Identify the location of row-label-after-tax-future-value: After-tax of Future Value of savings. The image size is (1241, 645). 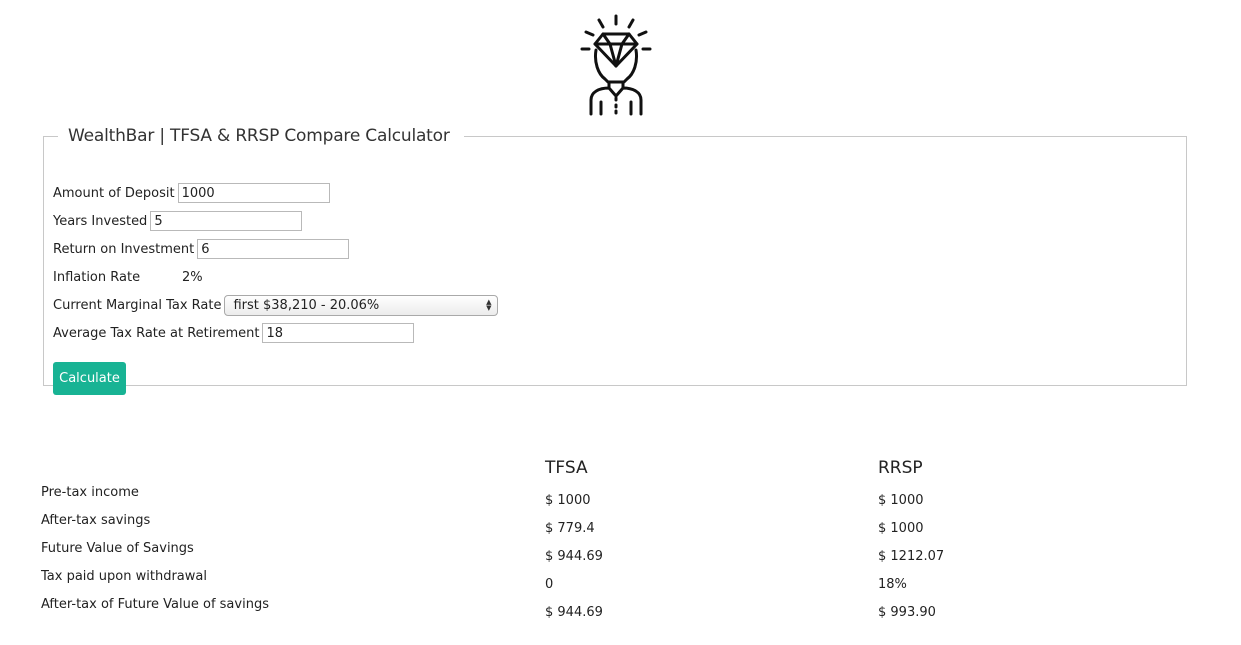
(155, 604).